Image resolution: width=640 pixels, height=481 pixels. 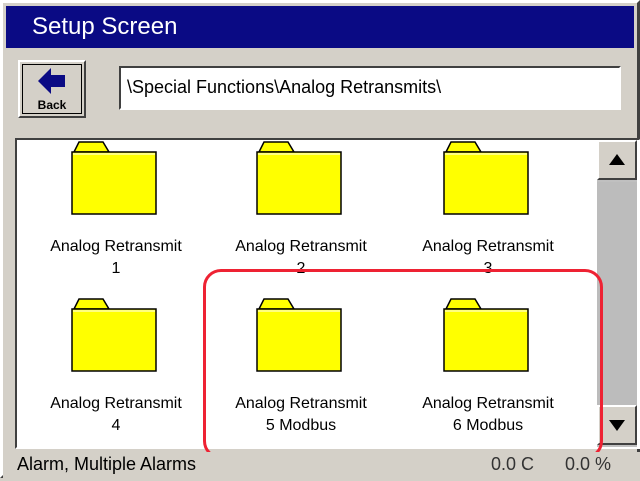 What do you see at coordinates (488, 268) in the screenshot?
I see `folder-label-line2: 3` at bounding box center [488, 268].